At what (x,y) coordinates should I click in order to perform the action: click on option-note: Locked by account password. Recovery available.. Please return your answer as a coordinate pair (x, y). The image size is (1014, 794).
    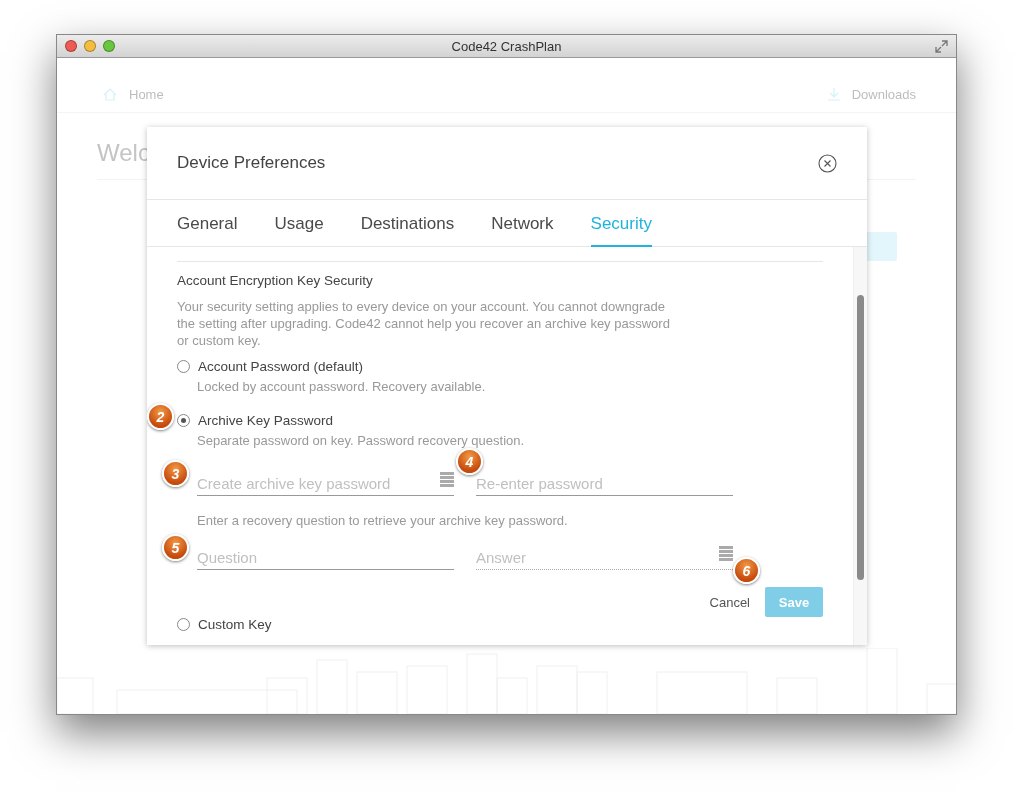
    Looking at the image, I should click on (342, 386).